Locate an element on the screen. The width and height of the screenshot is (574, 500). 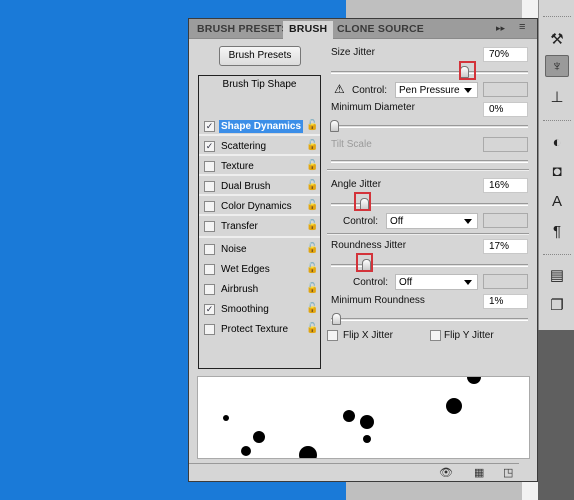
option-item: Transfer 🔓 is located at coordinates (259, 226).